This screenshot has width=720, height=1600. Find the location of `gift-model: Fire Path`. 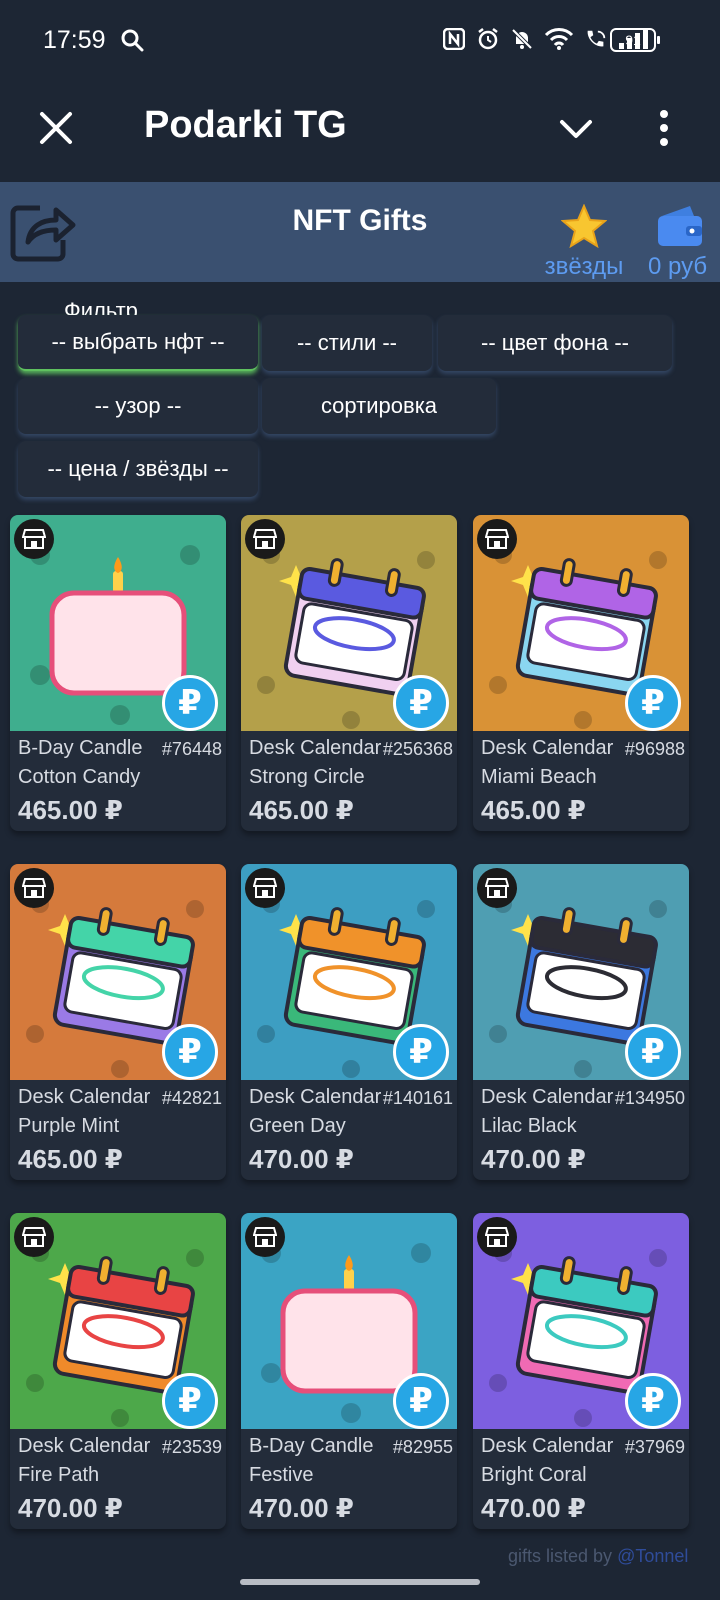

gift-model: Fire Path is located at coordinates (59, 1475).